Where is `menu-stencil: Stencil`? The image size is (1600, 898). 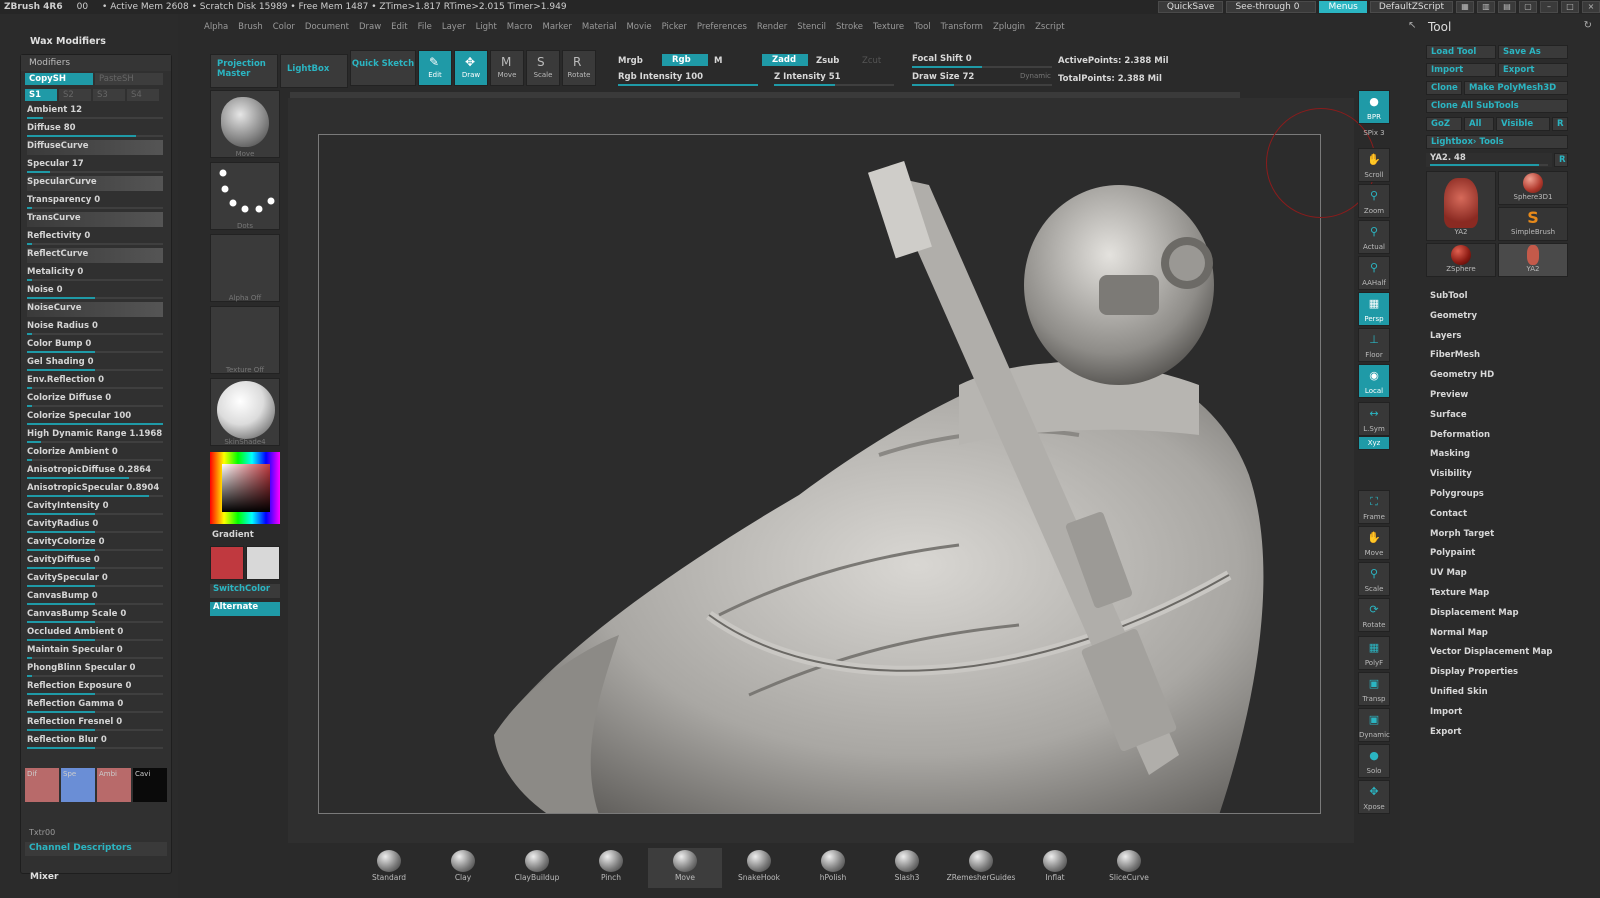 menu-stencil: Stencil is located at coordinates (811, 27).